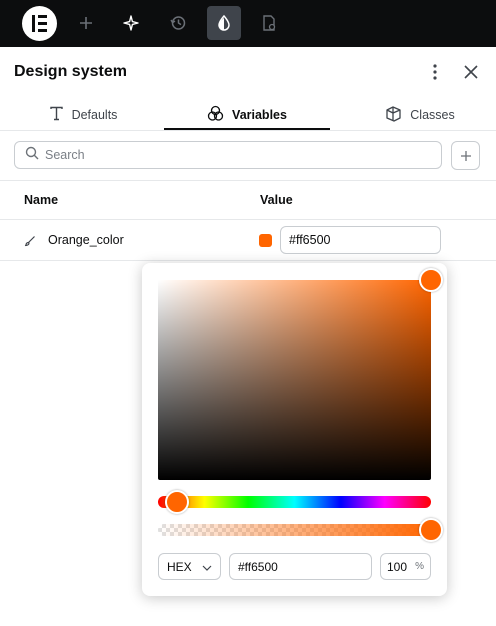  Describe the element at coordinates (235, 155) in the screenshot. I see `search-input` at that location.